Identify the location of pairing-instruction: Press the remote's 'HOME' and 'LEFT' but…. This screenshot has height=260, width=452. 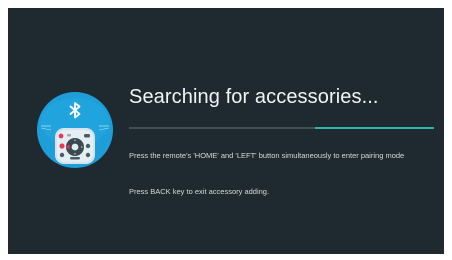
(267, 155).